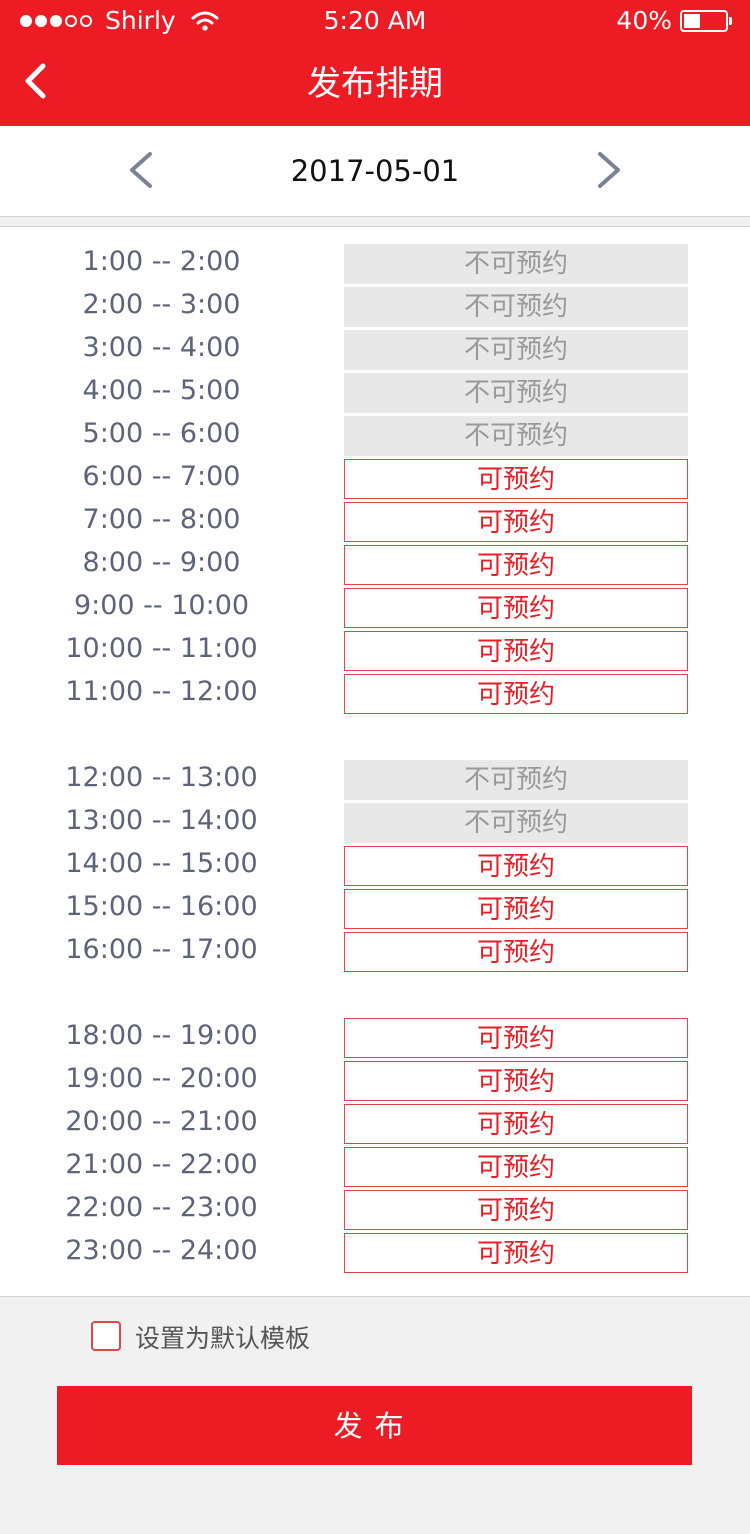 This screenshot has width=750, height=1534. I want to click on schedule-row: 20:00 -- 21:00 可预约, so click(375, 1125).